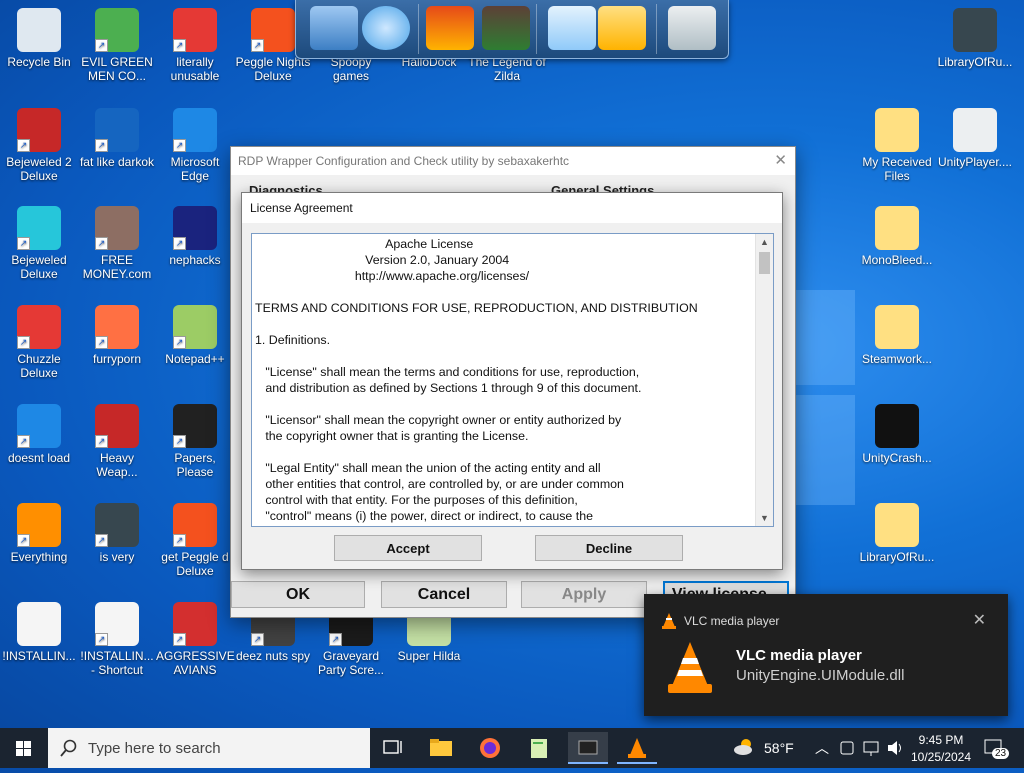  Describe the element at coordinates (195, 236) in the screenshot. I see `desktop-icon: ↗ nephacks` at that location.